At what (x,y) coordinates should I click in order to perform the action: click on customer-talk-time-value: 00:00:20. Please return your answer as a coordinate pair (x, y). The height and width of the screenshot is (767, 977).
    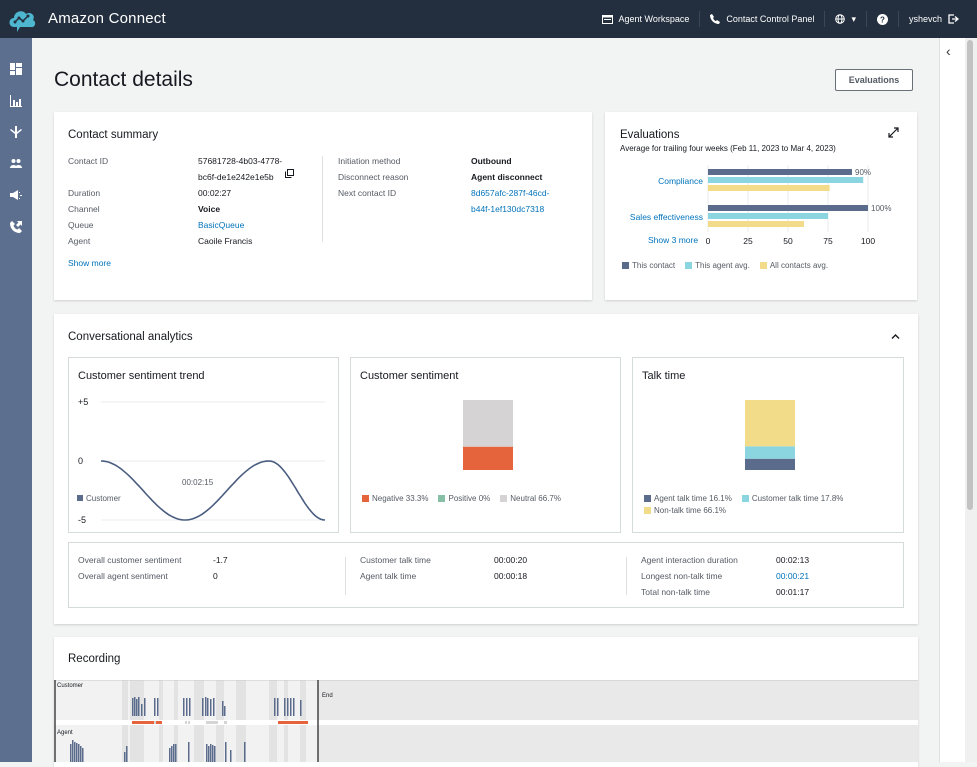
    Looking at the image, I should click on (511, 560).